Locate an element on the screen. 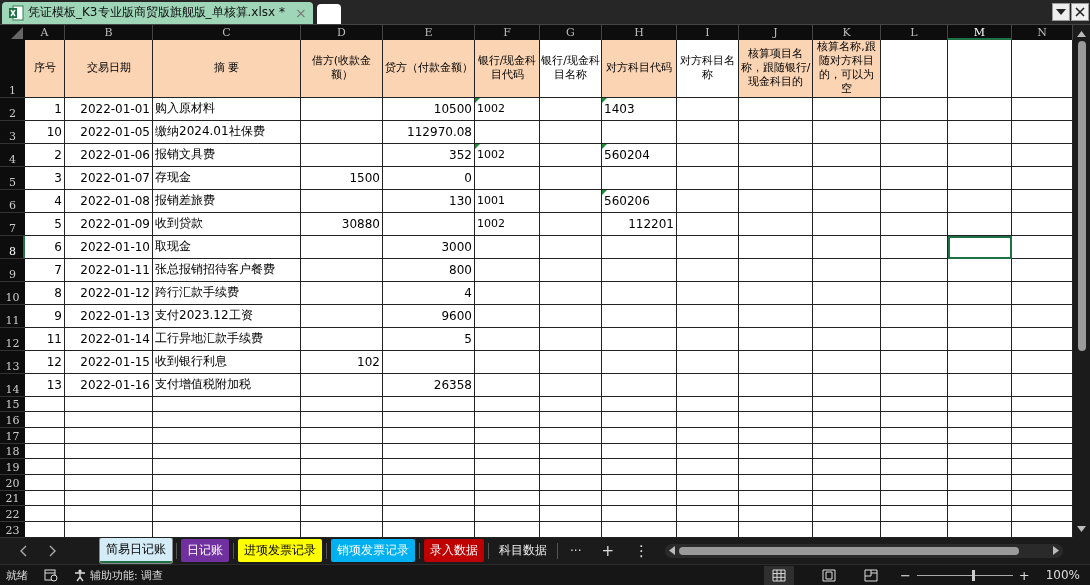  row-header: 13 is located at coordinates (12, 362).